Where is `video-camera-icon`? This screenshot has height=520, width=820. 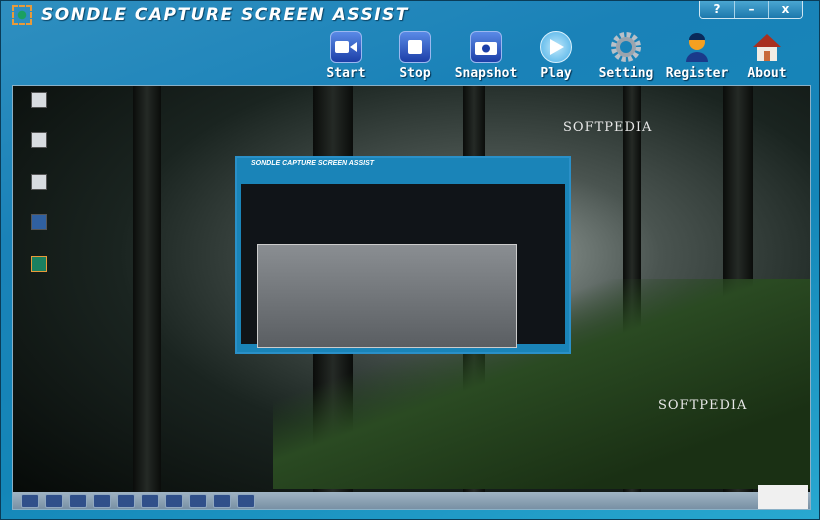
video-camera-icon is located at coordinates (346, 47).